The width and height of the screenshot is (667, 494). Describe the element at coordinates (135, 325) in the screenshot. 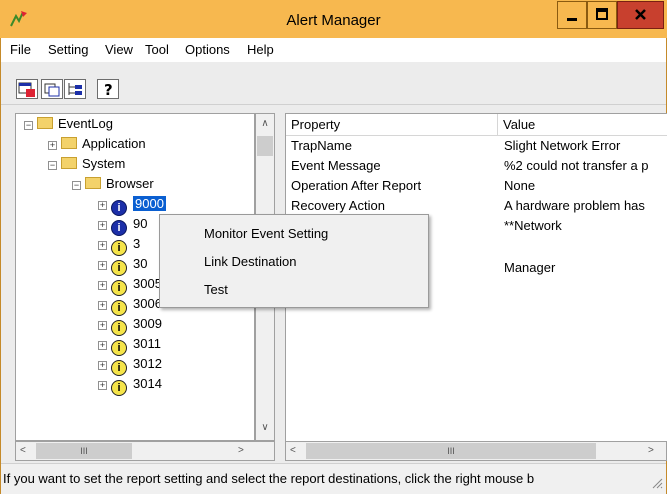

I see `tree-node-event: + i 3009` at that location.